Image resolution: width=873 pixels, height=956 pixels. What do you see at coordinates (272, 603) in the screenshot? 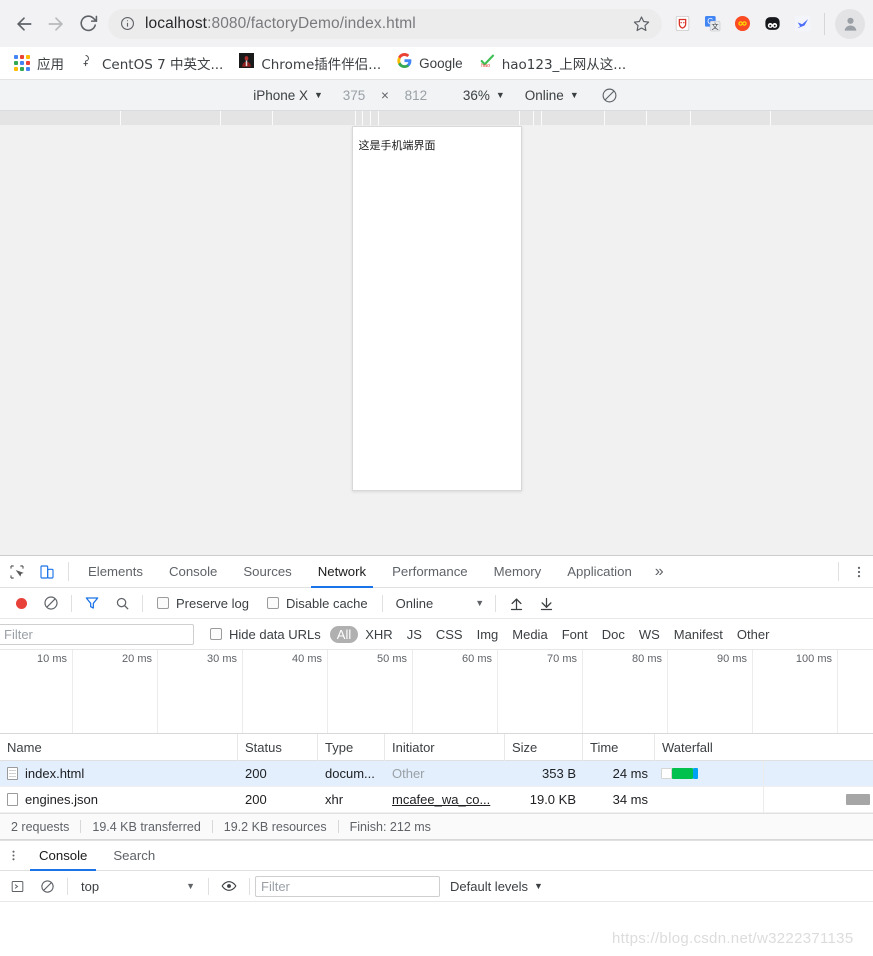
I see `checkbox-box` at bounding box center [272, 603].